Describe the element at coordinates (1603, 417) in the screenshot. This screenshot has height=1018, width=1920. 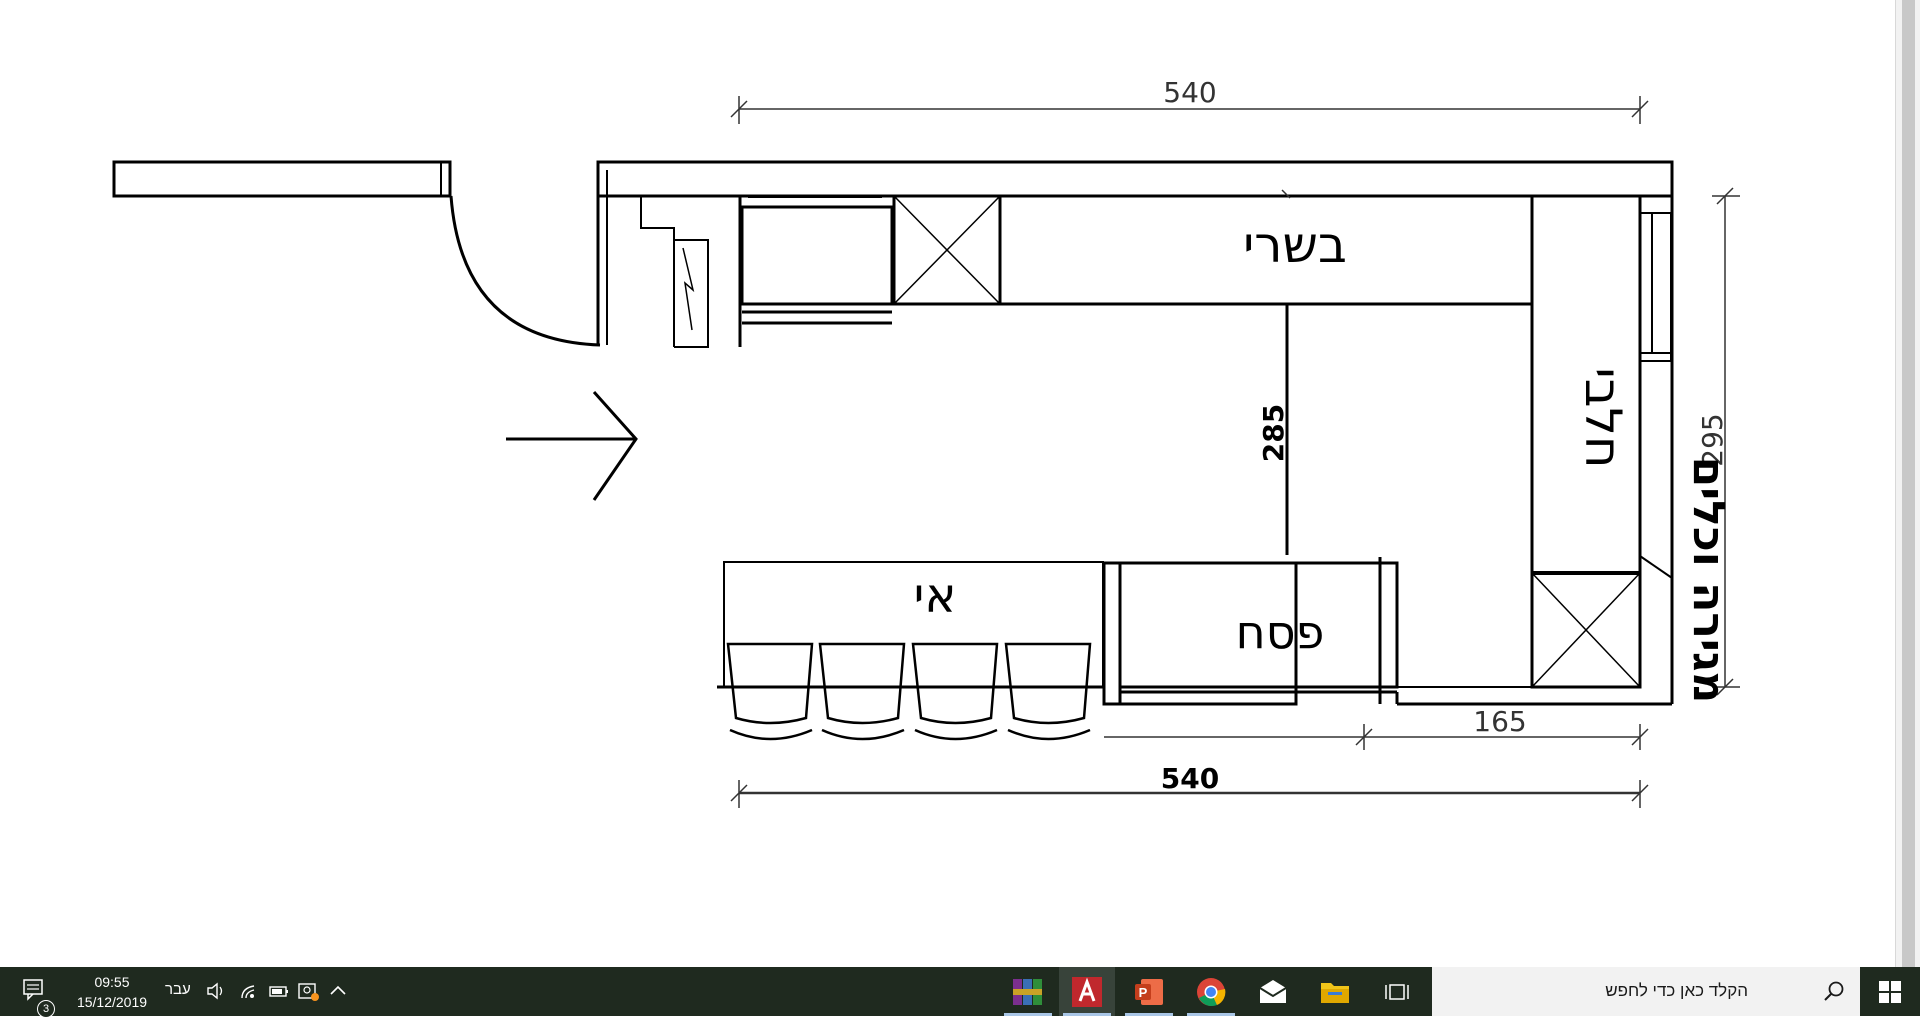
I see `dairy-label: חלבי` at that location.